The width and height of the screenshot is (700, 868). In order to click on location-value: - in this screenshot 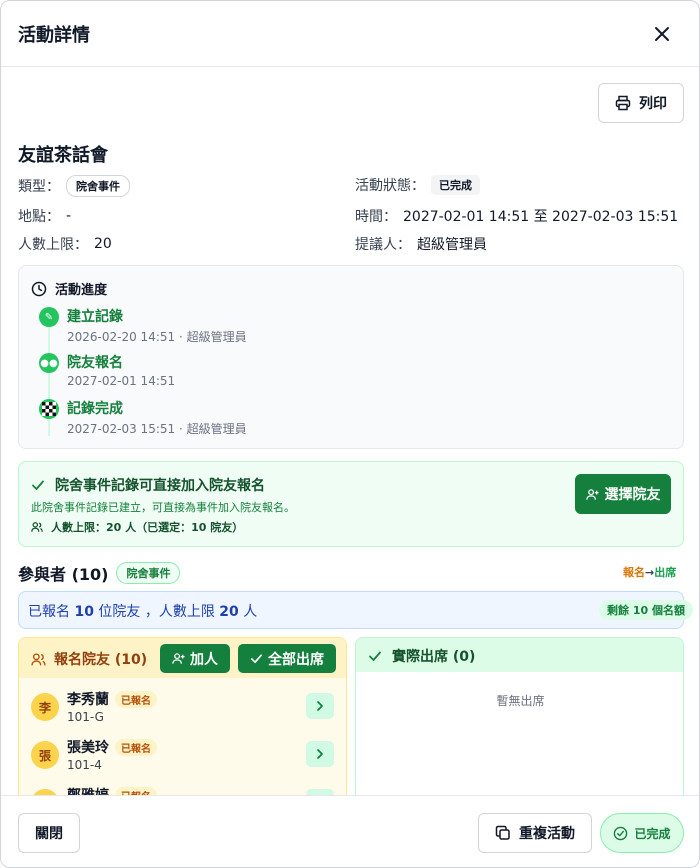, I will do `click(69, 216)`.